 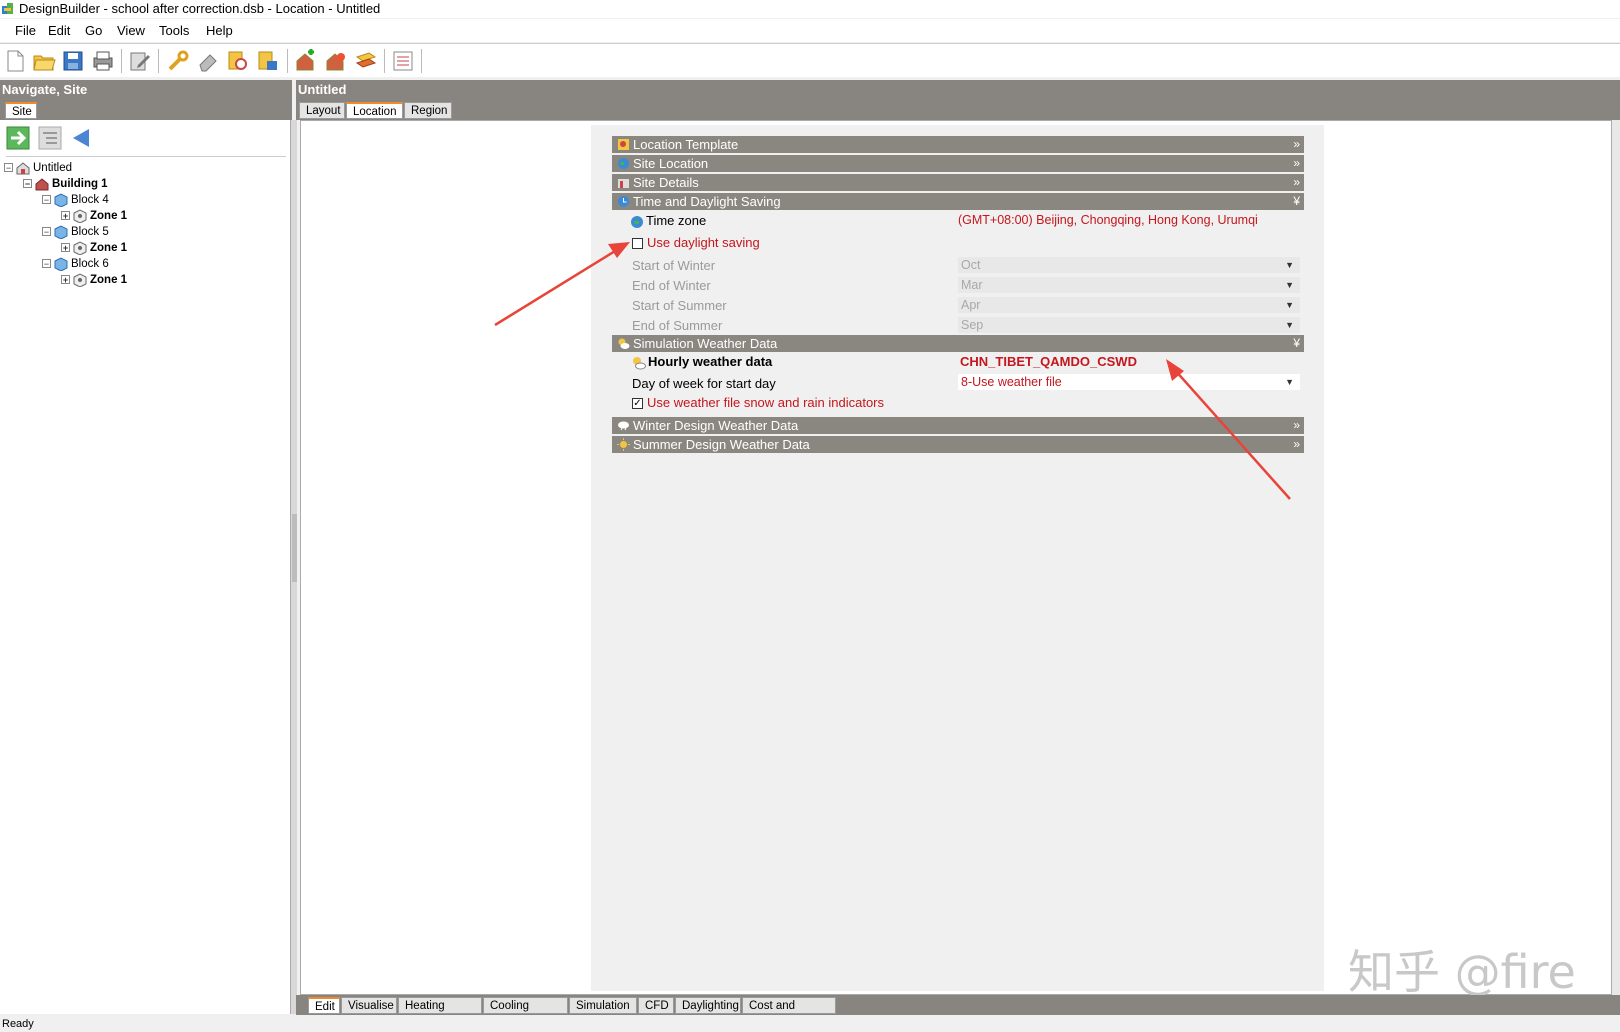 What do you see at coordinates (336, 61) in the screenshot?
I see `heat-icon` at bounding box center [336, 61].